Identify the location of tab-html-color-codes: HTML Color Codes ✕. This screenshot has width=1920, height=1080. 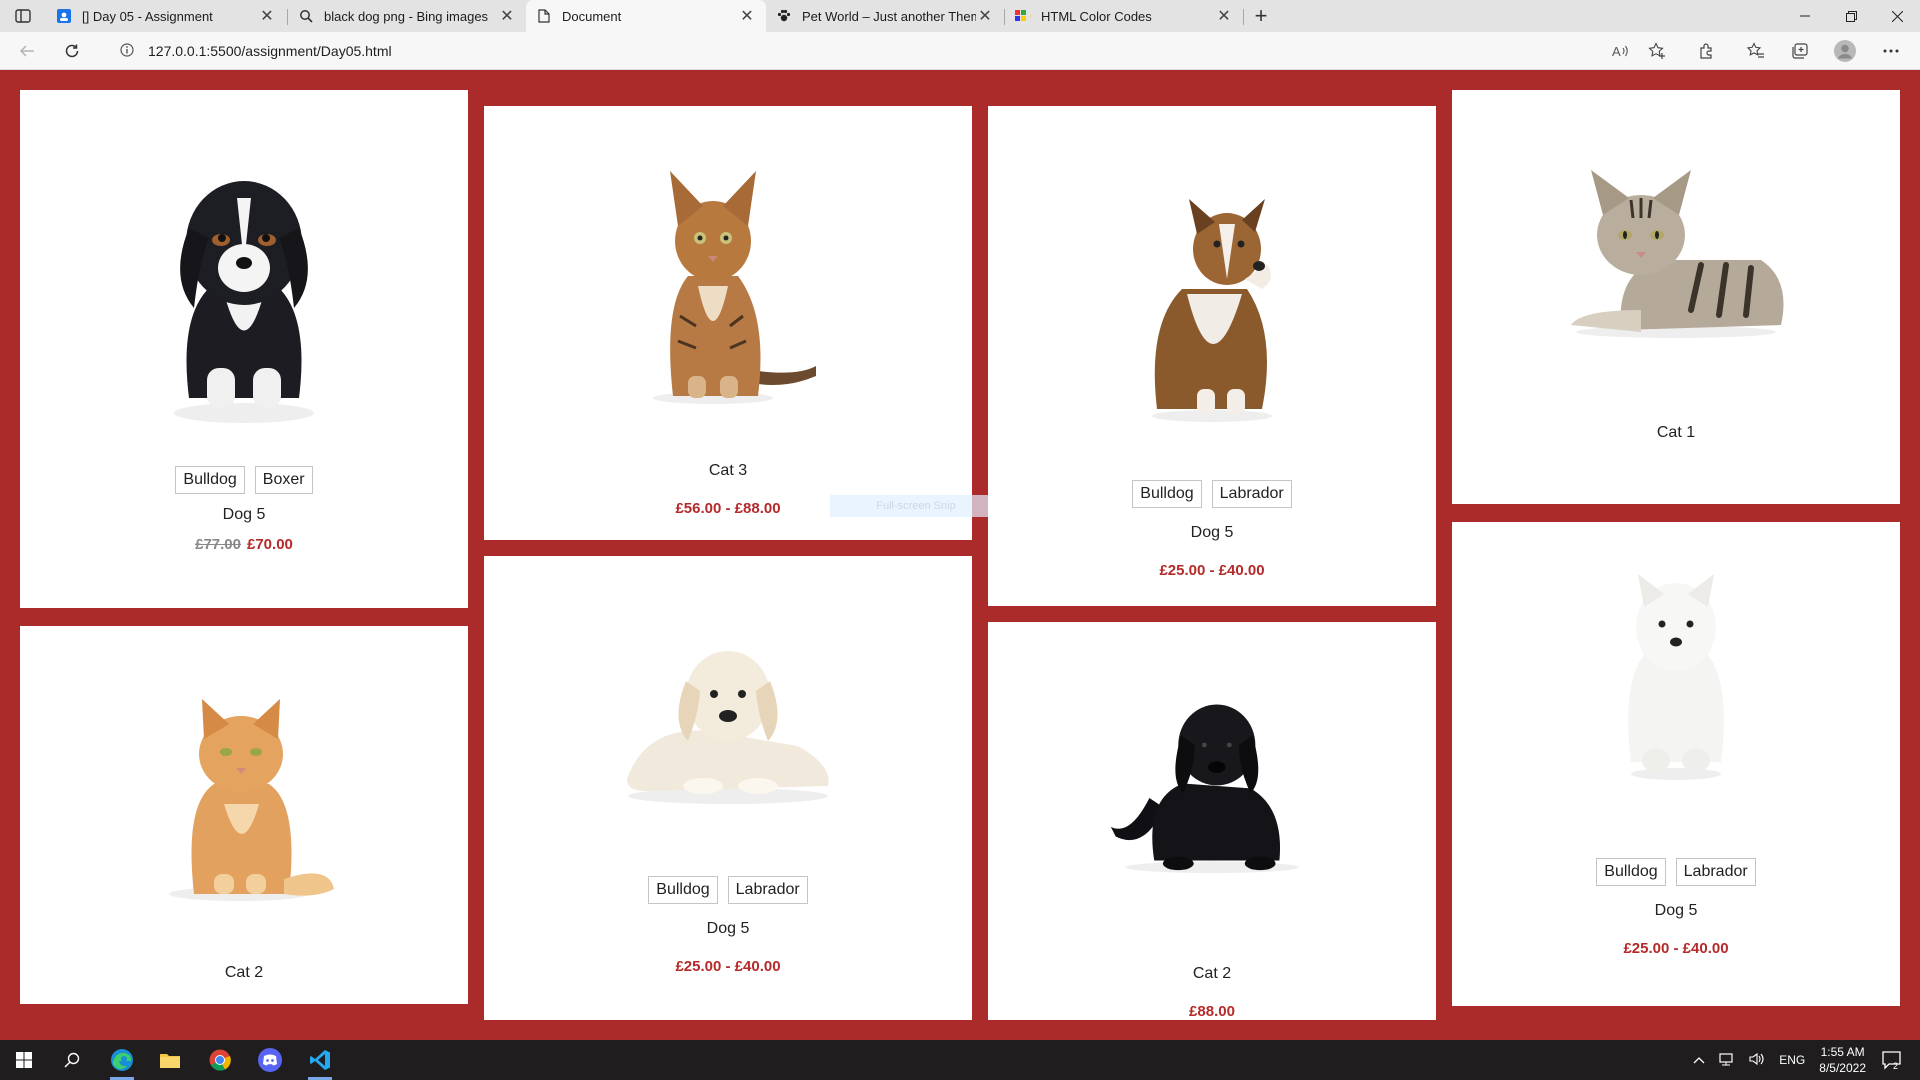
(1124, 16).